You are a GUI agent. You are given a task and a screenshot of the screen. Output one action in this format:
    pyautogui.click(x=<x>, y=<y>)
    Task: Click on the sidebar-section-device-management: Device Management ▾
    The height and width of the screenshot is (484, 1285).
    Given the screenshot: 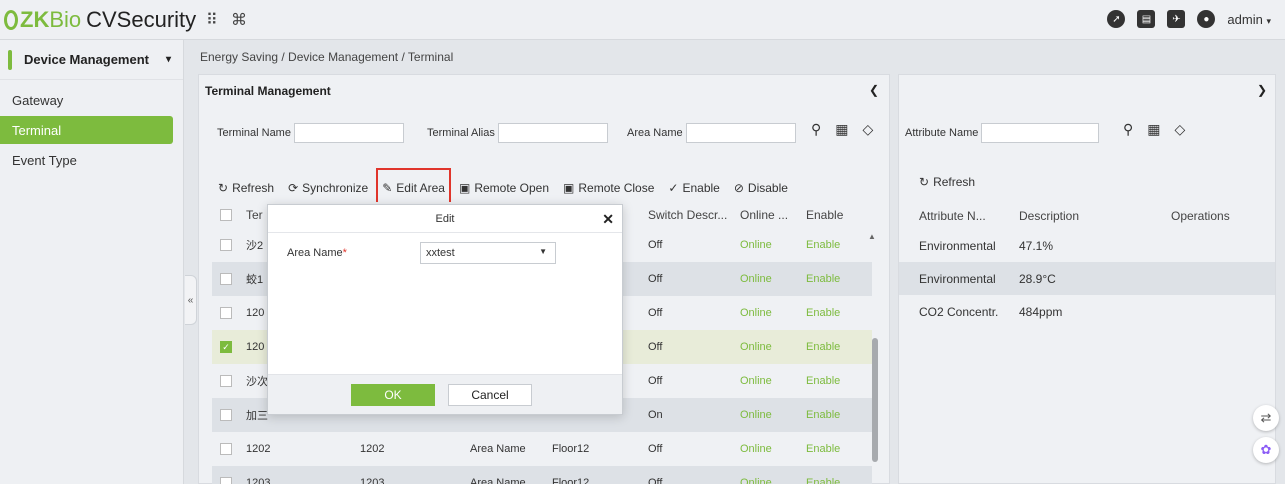 What is the action you would take?
    pyautogui.click(x=91, y=60)
    